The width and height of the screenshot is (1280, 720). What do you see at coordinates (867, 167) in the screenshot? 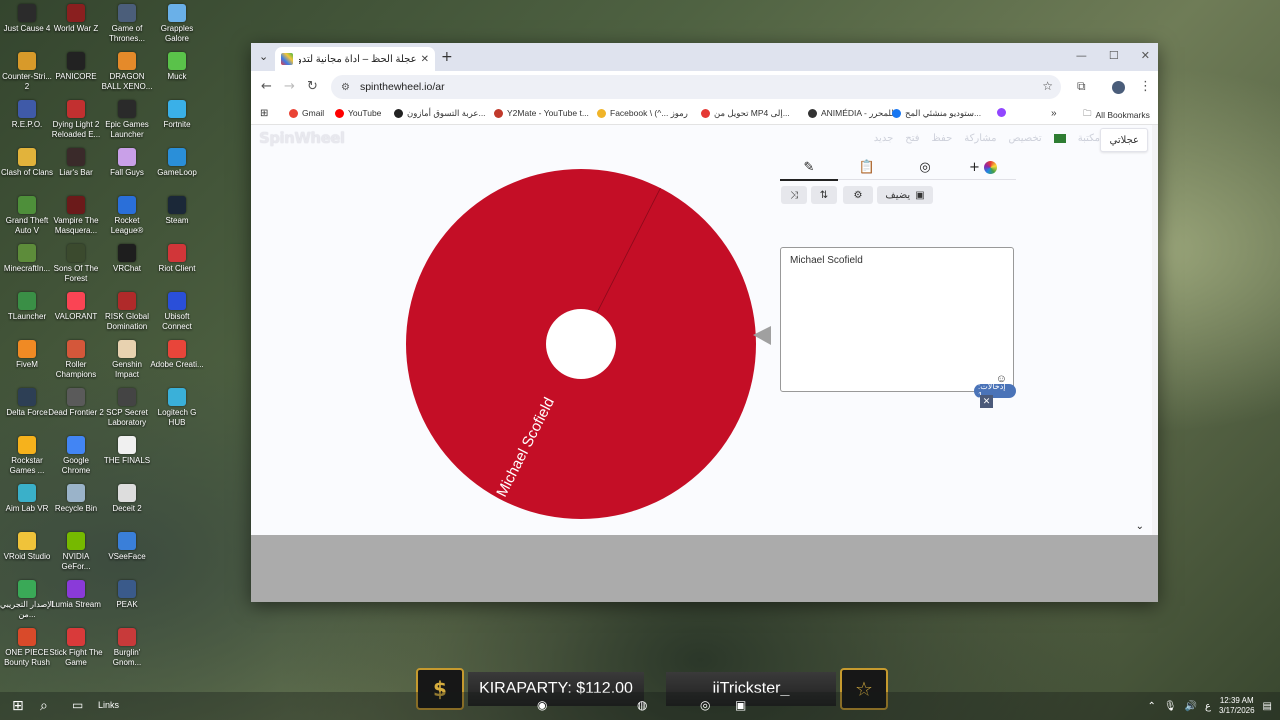
I see `clipboard-tab-icon: 📋` at bounding box center [867, 167].